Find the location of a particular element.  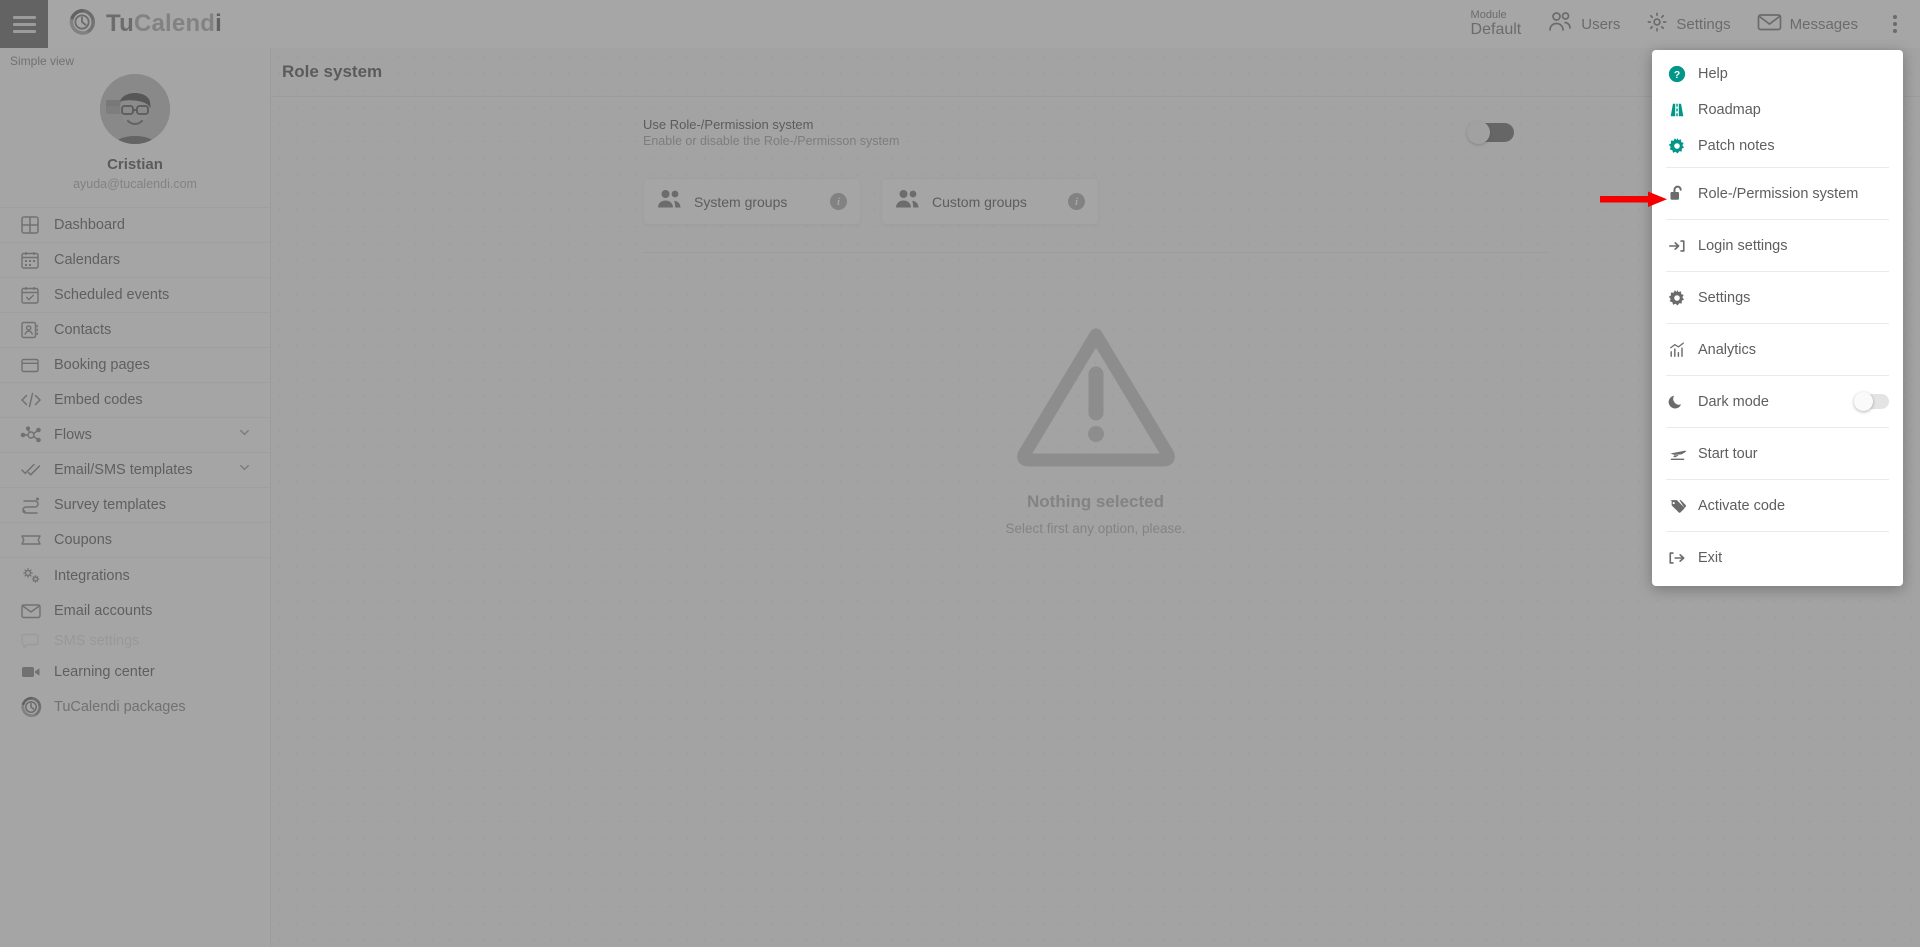

menu-item-help: ? Help is located at coordinates (1777, 74).